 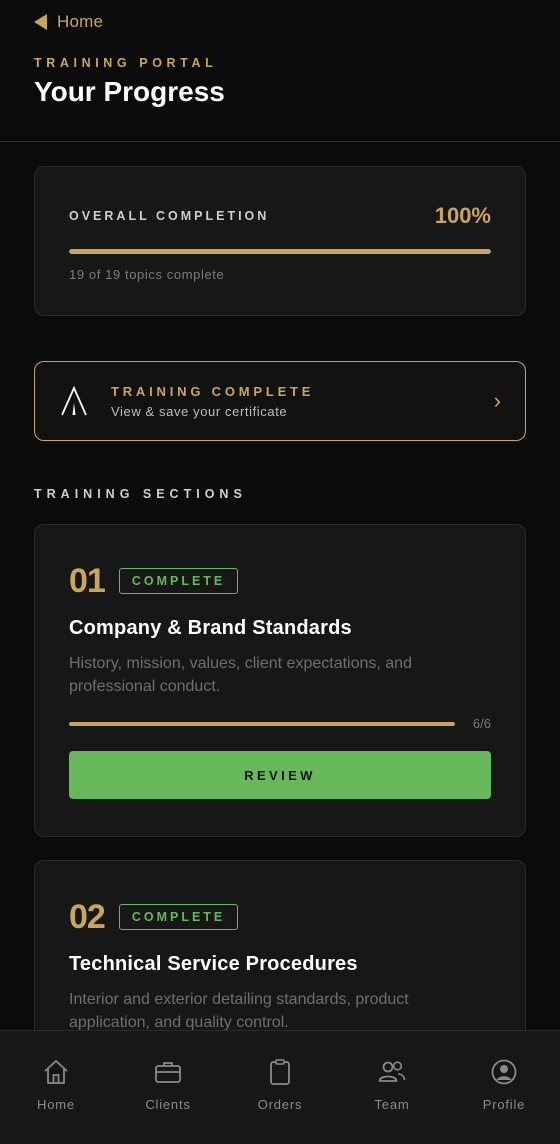 I want to click on banner-title: TRAINING COMPLETE, so click(x=213, y=391).